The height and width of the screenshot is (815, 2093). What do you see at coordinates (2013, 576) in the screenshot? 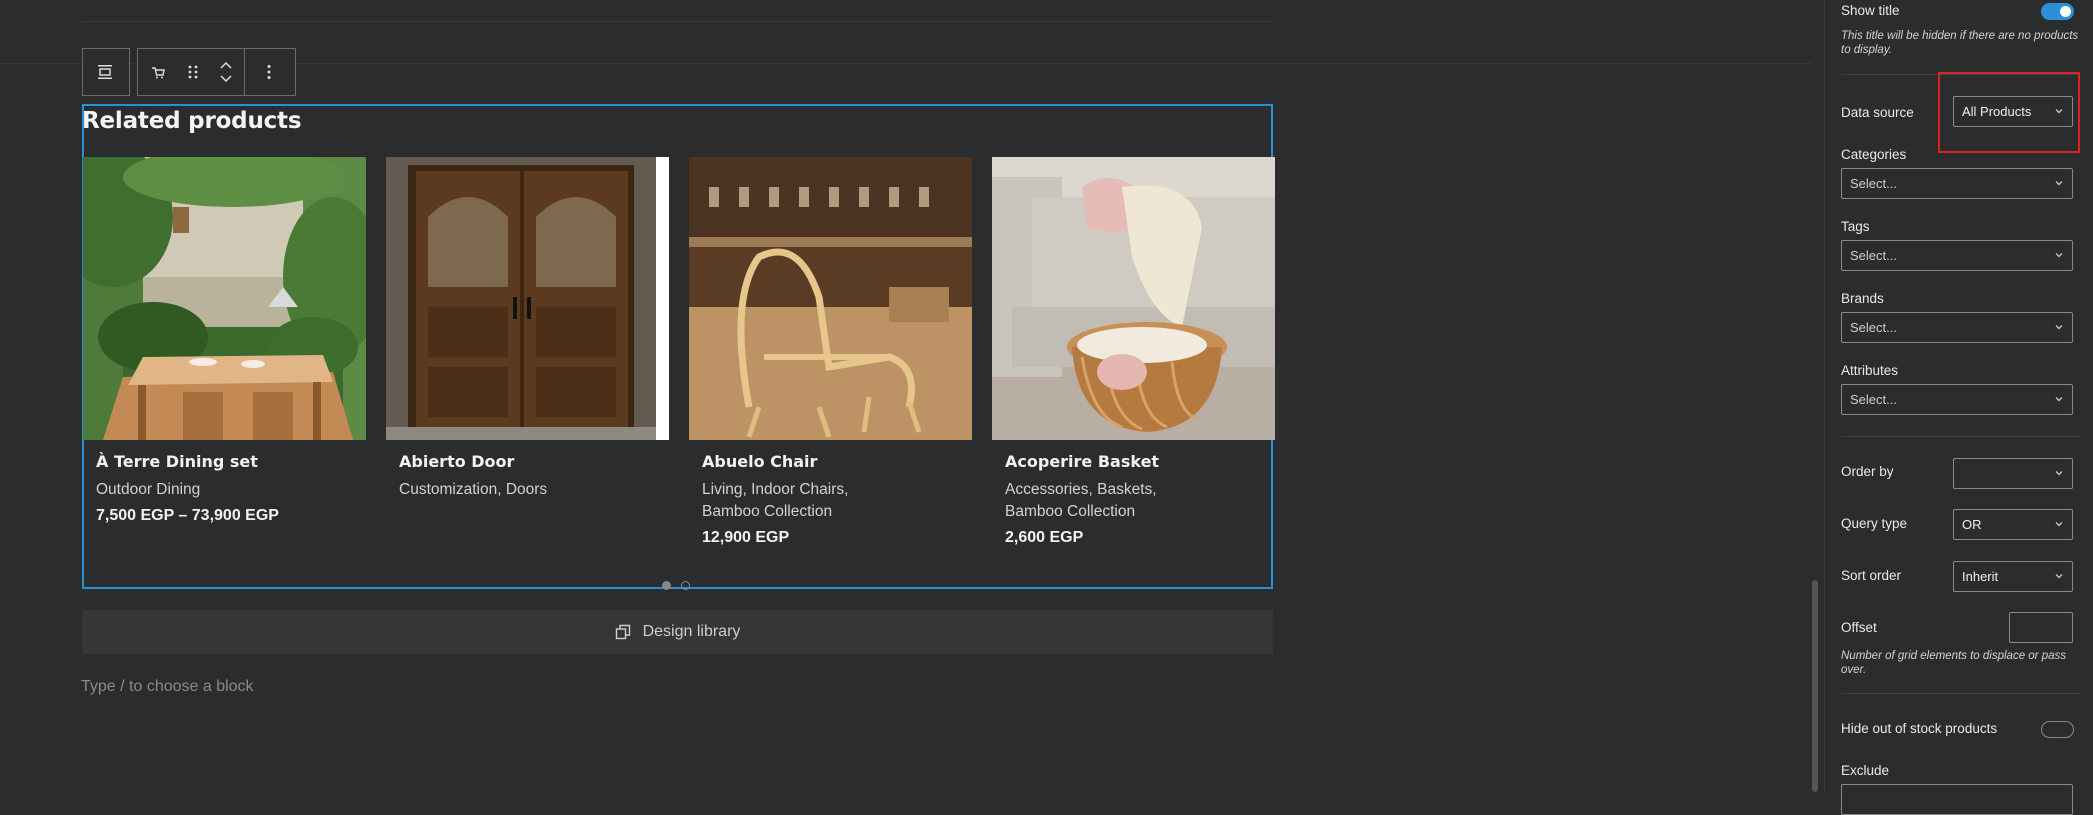
I see `sort-order-select: Inherit` at bounding box center [2013, 576].